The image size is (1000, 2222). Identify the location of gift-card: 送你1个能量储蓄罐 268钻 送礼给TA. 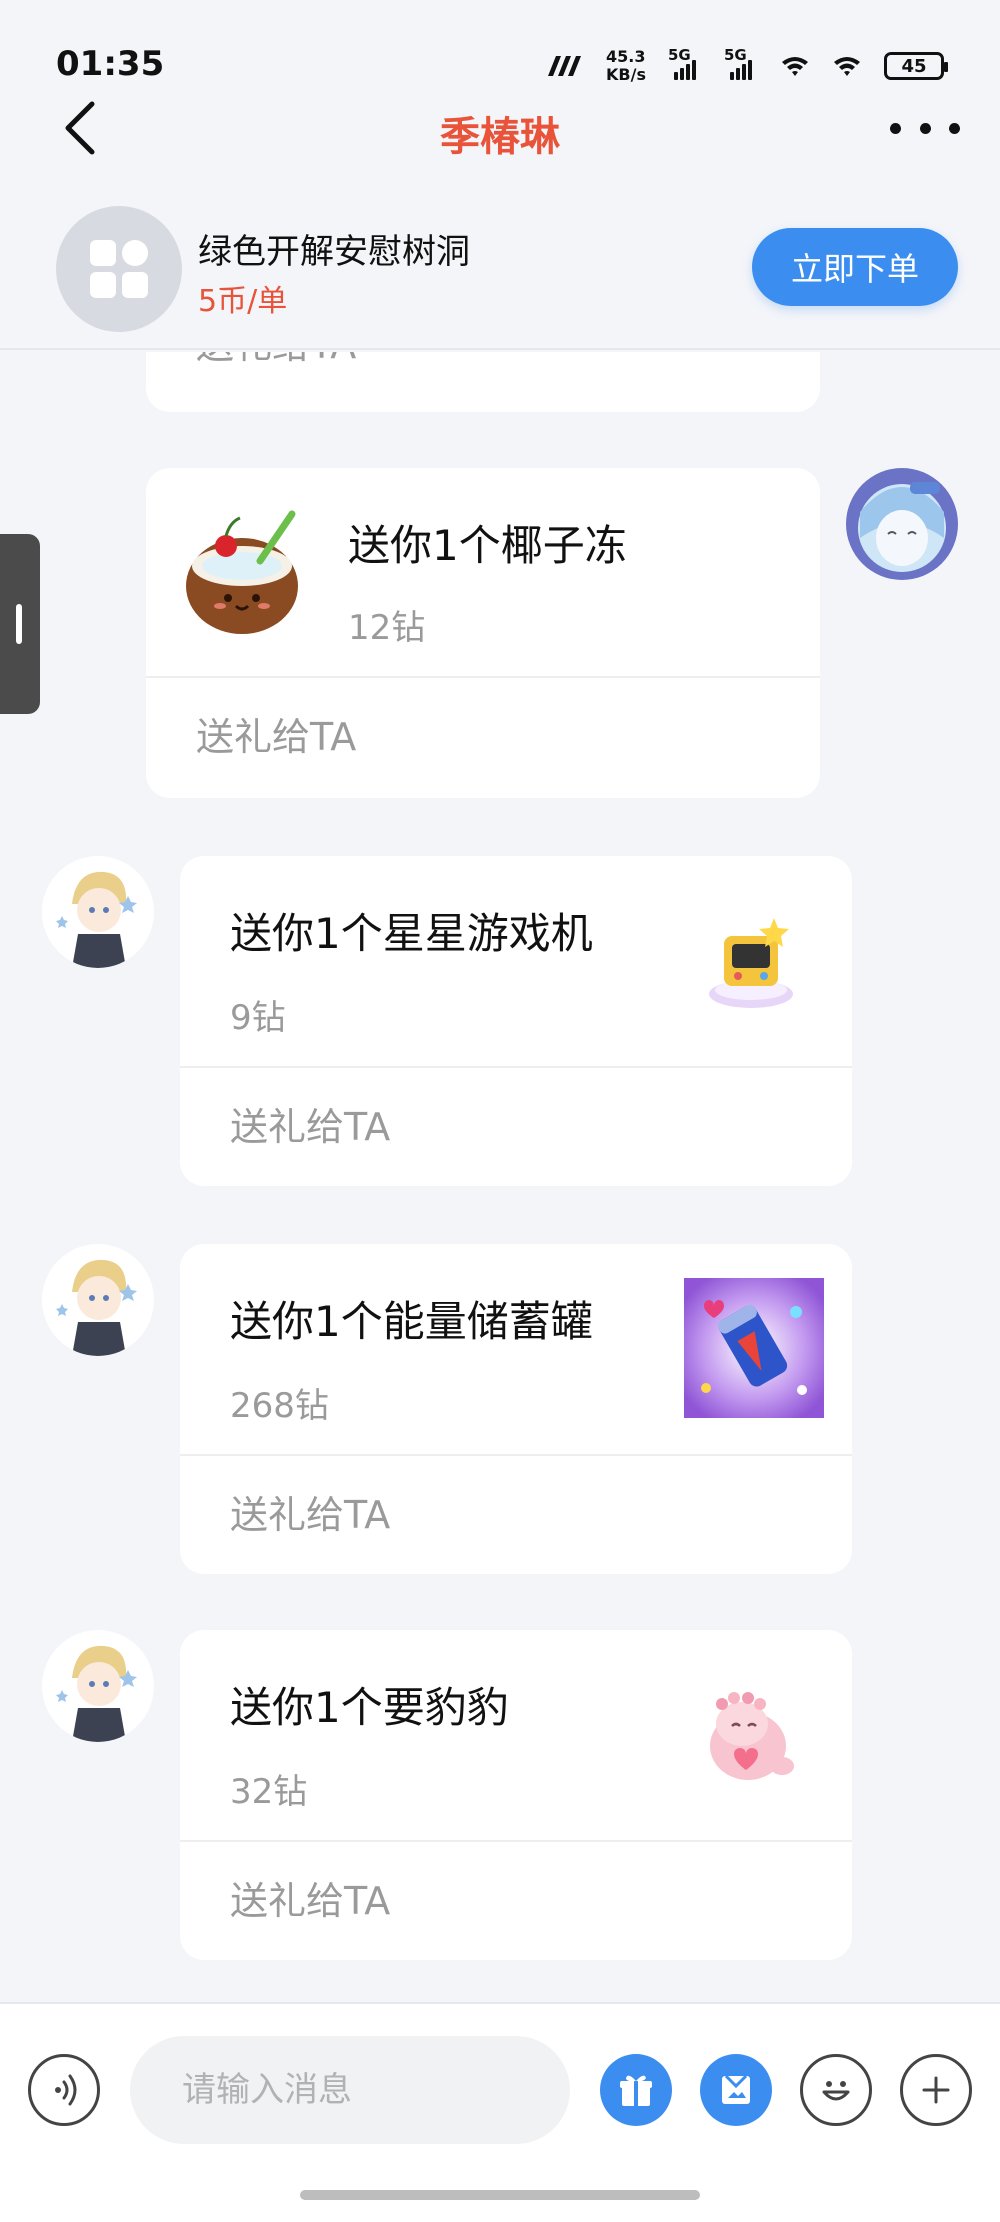
(516, 1409).